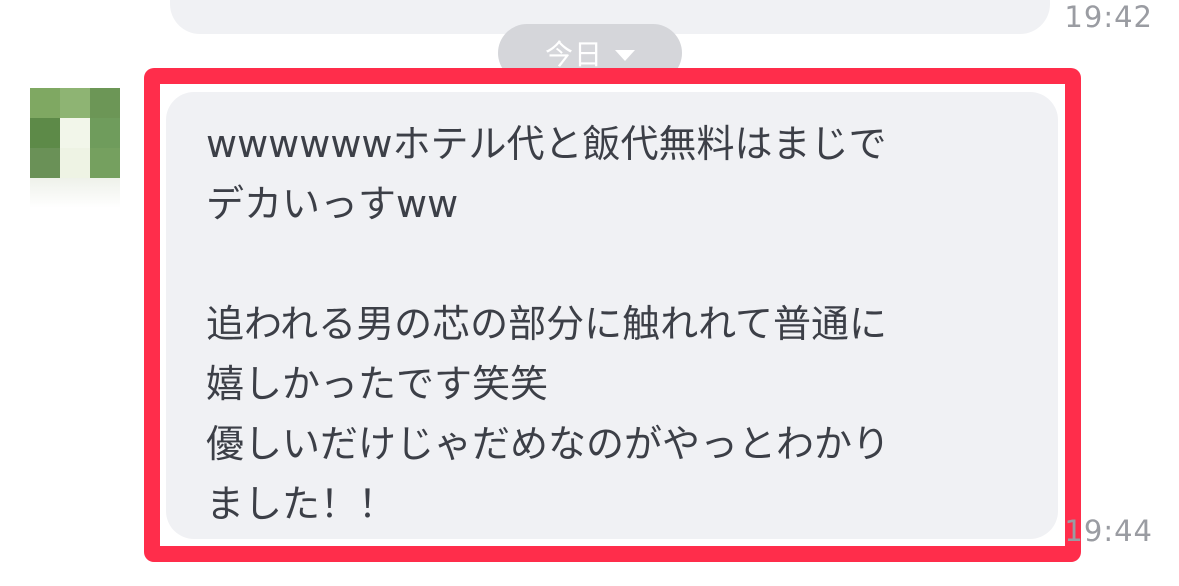 The height and width of the screenshot is (586, 1179). I want to click on chevron-down-icon, so click(625, 55).